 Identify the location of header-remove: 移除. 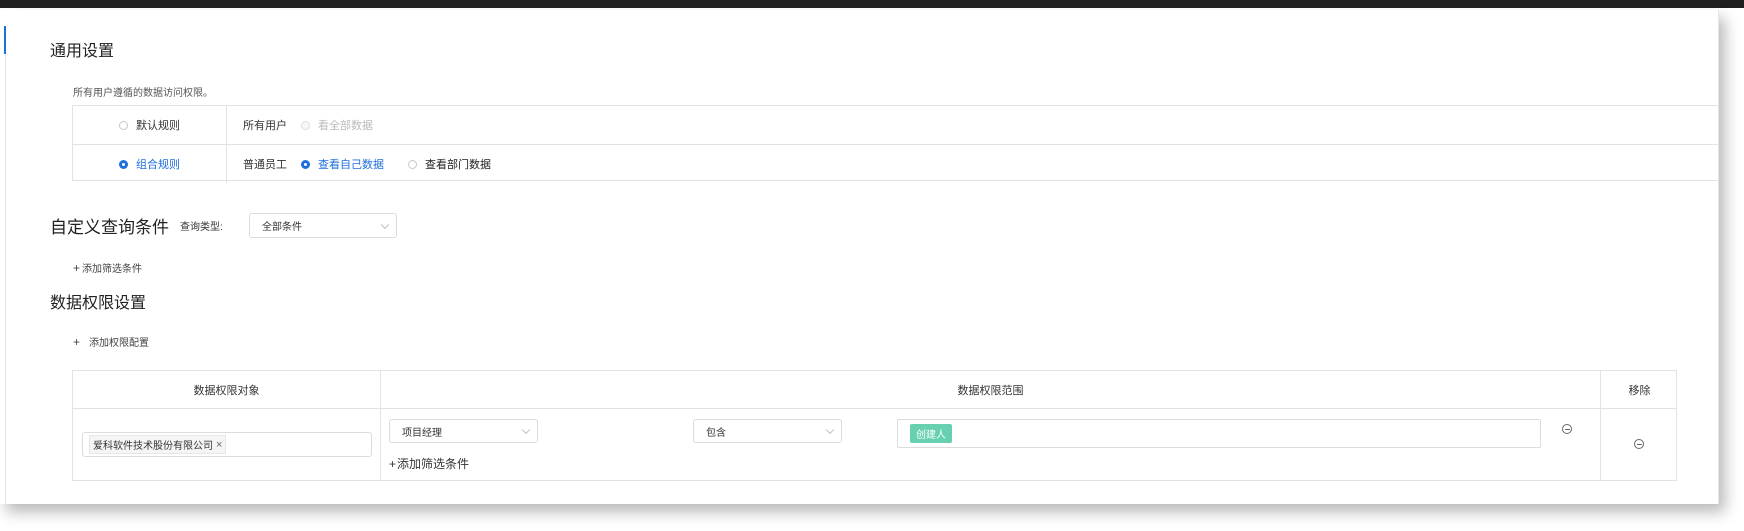
(1639, 391).